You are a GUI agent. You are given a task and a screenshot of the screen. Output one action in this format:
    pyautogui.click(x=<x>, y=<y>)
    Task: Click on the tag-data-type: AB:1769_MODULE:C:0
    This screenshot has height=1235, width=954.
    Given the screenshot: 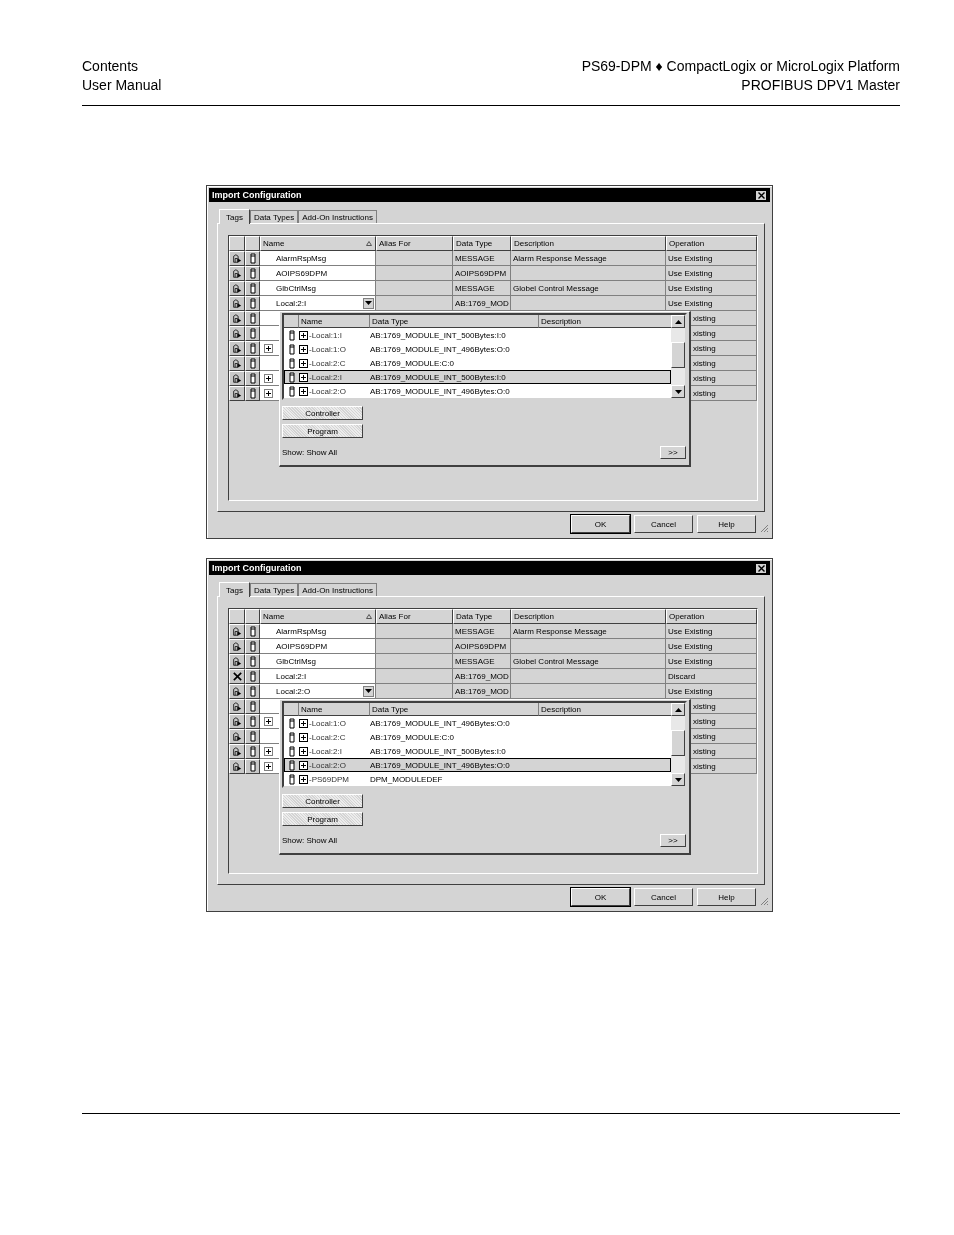 What is the action you would take?
    pyautogui.click(x=413, y=737)
    